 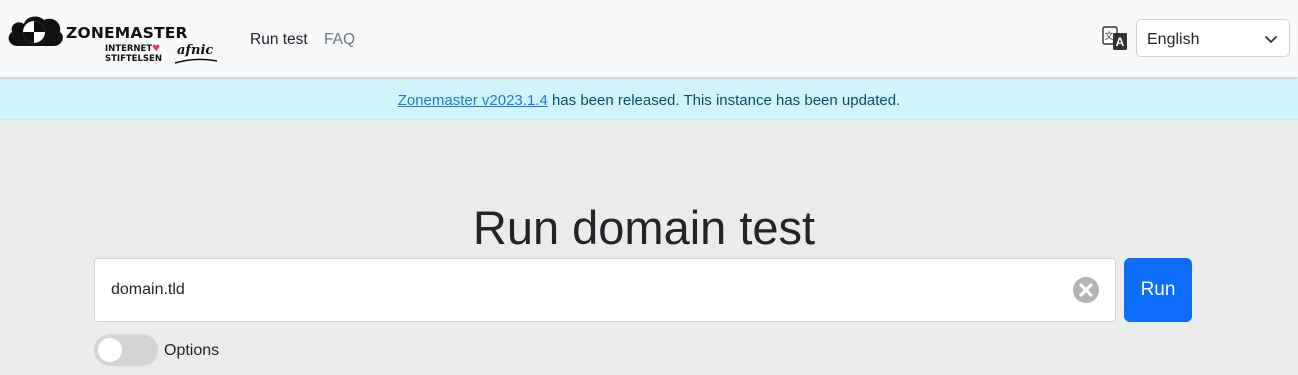 I want to click on domain-input, so click(x=605, y=290).